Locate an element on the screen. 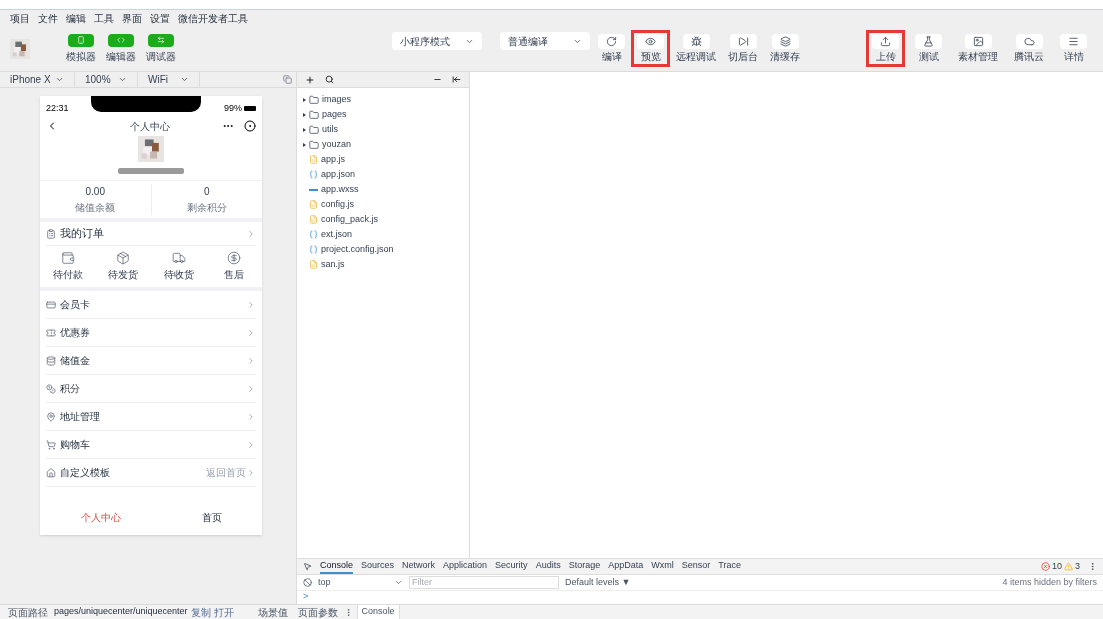 This screenshot has height=619, width=1103. file-tree-item: app.wxss is located at coordinates (383, 189).